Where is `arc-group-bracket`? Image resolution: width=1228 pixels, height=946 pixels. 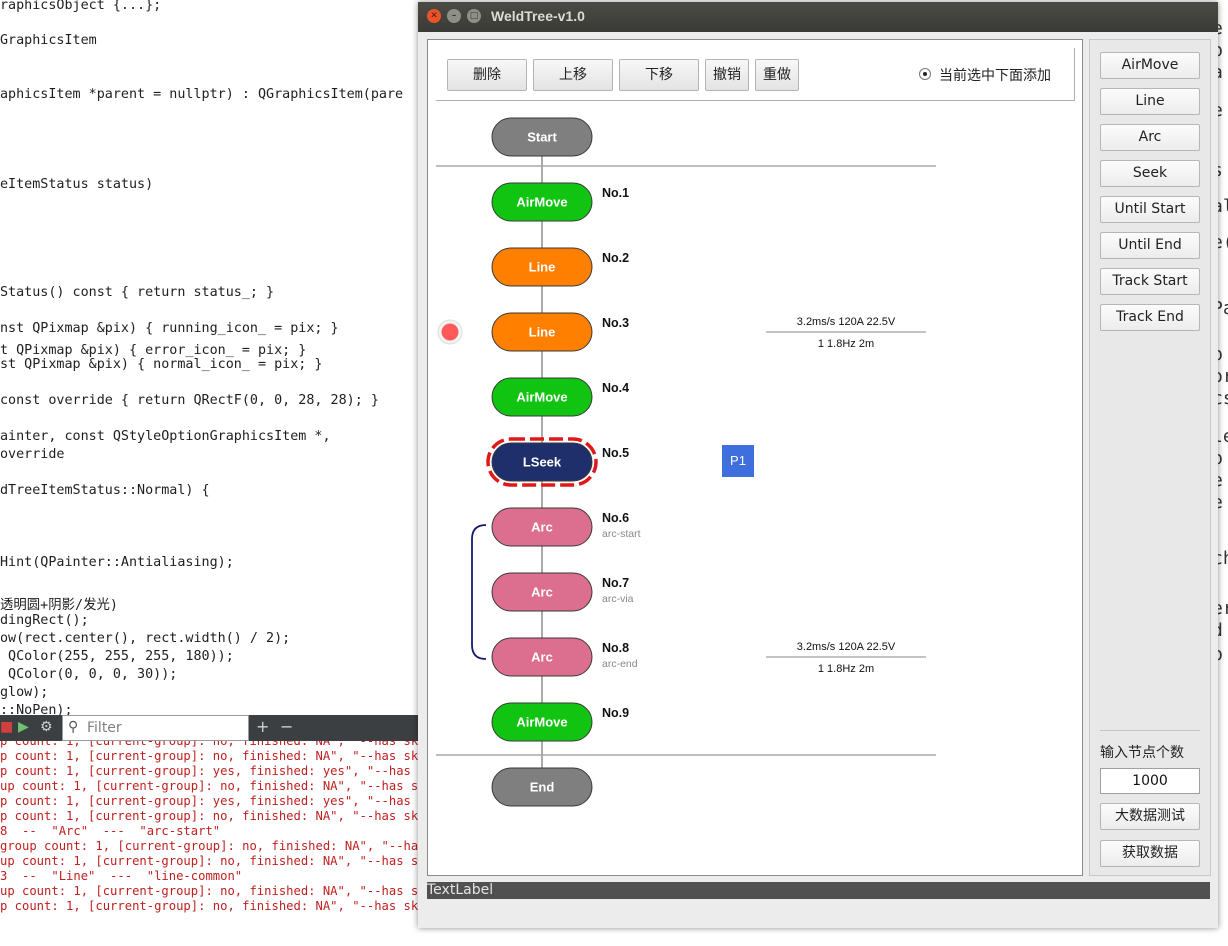
arc-group-bracket is located at coordinates (479, 592).